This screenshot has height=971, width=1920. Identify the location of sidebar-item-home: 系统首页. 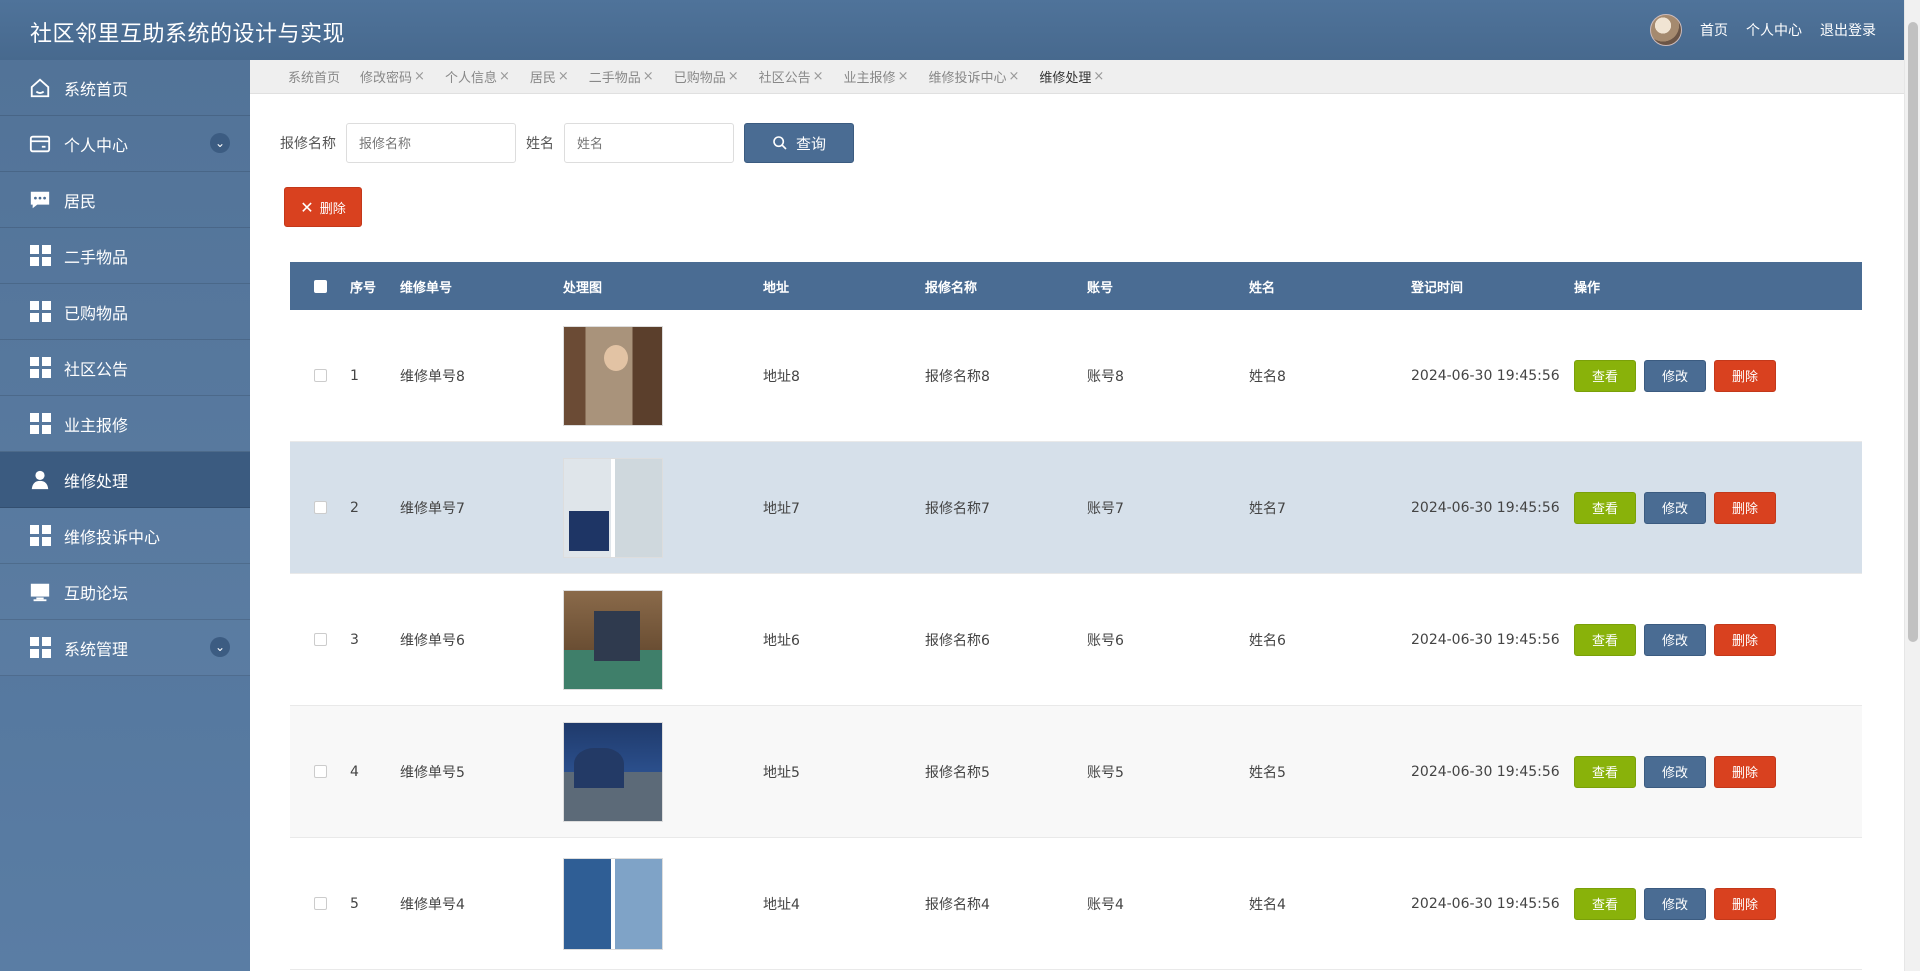
(125, 88).